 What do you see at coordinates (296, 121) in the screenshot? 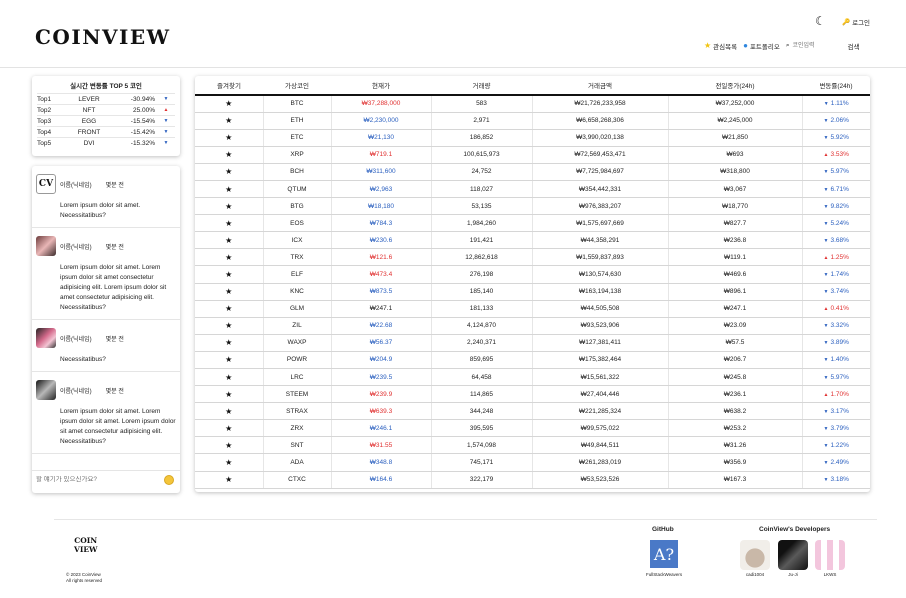
I see `coin-symbol: ETH` at bounding box center [296, 121].